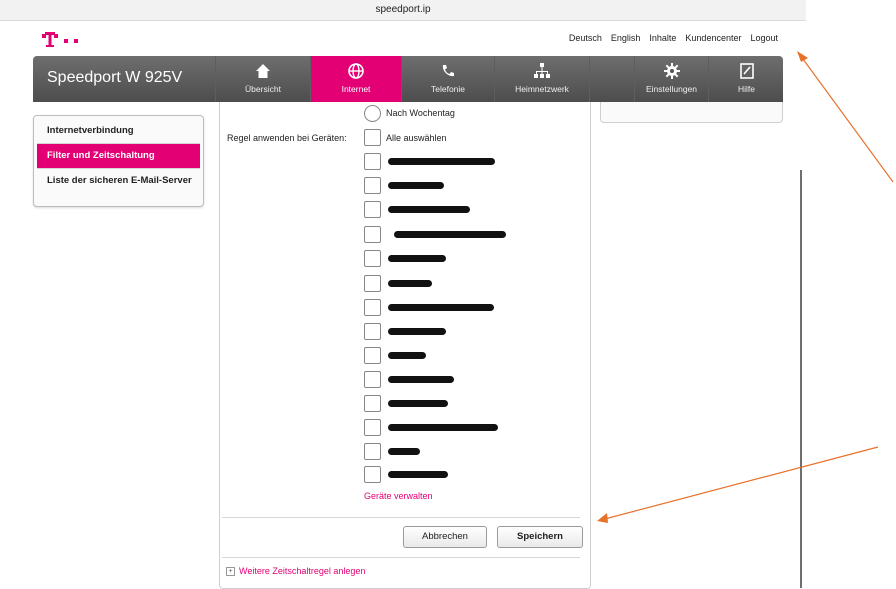 This screenshot has height=589, width=896. I want to click on right-info-box, so click(691, 112).